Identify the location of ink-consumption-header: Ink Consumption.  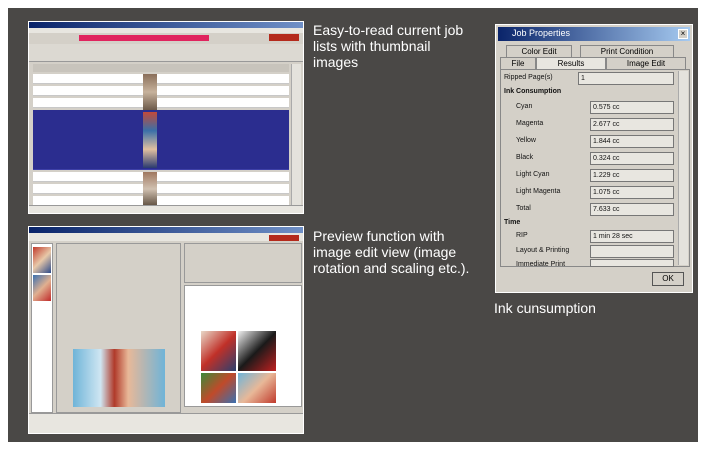
(533, 91).